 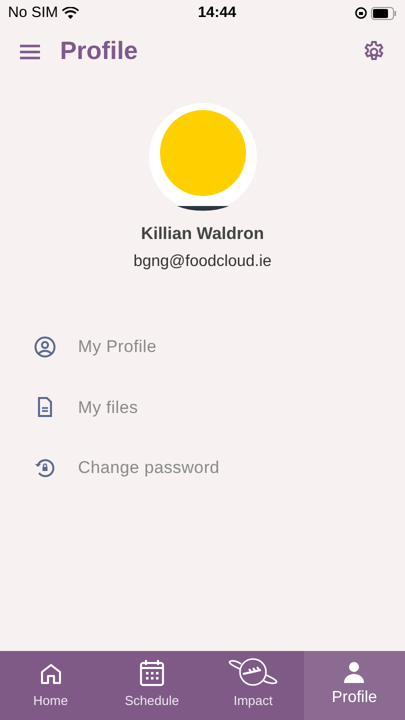 I want to click on menu-item: My Profile, so click(x=202, y=346).